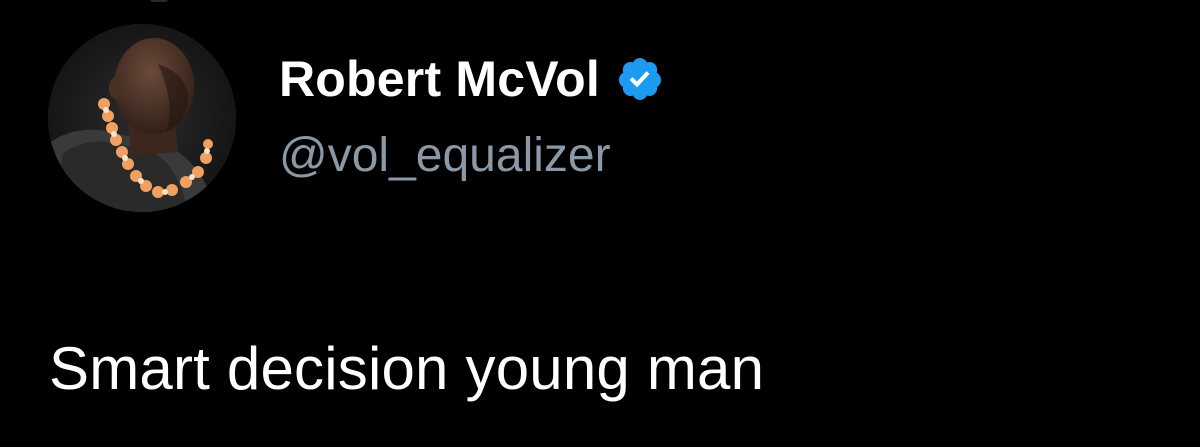  I want to click on author-name-row: Robert McVol, so click(471, 79).